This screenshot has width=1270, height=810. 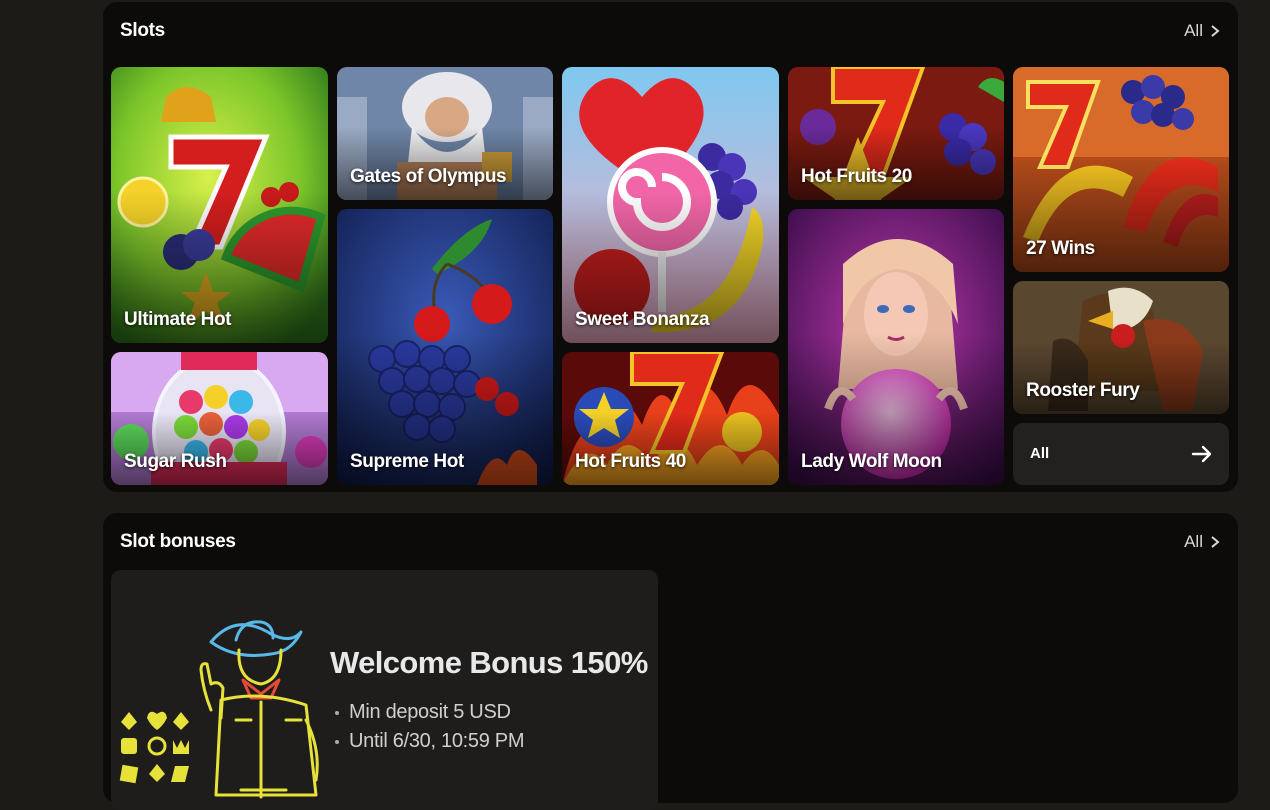 I want to click on game-name: Sweet Bonanza, so click(x=642, y=319).